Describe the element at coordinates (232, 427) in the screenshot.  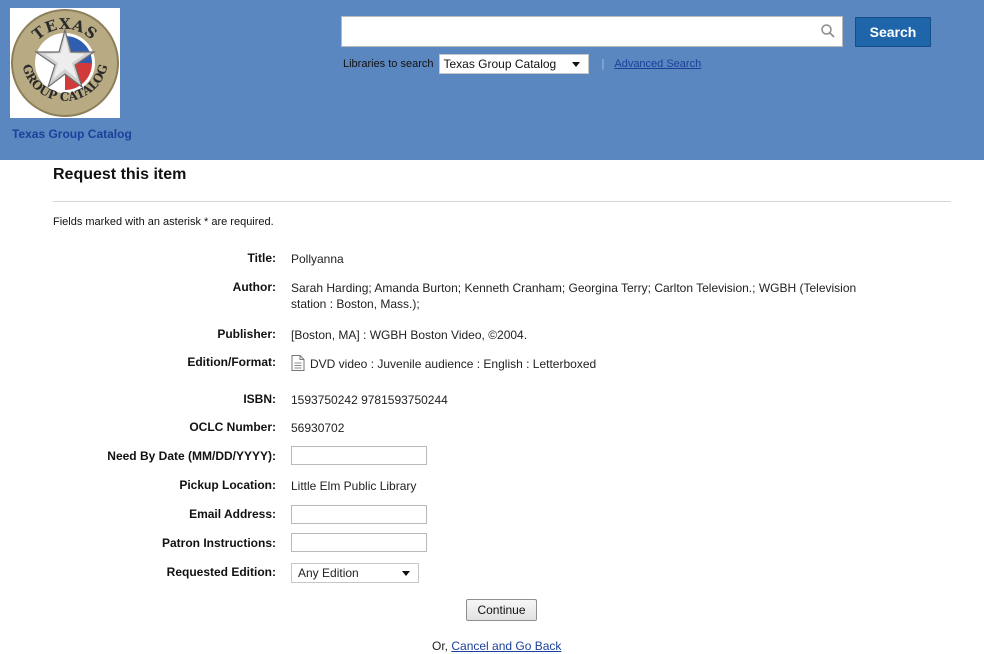
I see `oclc-label: OCLC Number:` at that location.